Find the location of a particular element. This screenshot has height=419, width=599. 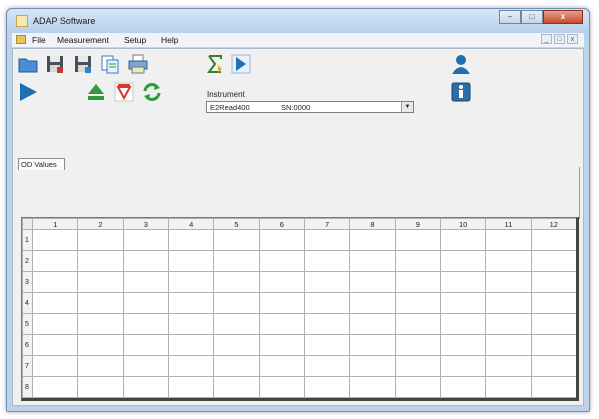

print-icon is located at coordinates (138, 64).